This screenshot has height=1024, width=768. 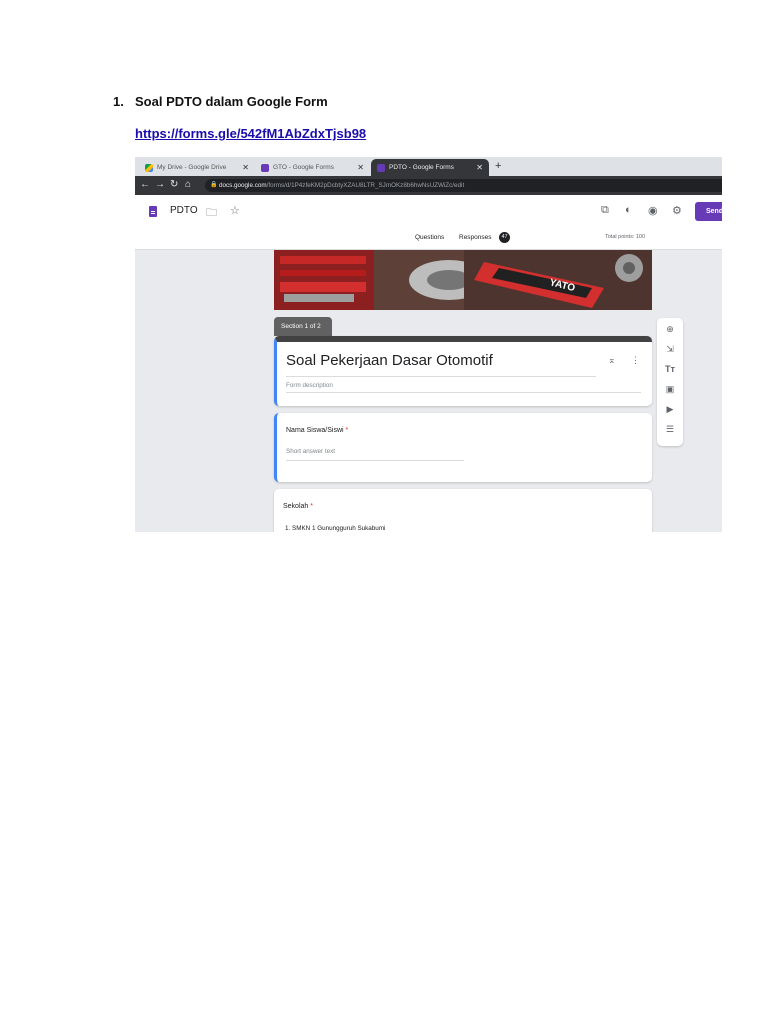 I want to click on send-button: Send, so click(x=708, y=211).